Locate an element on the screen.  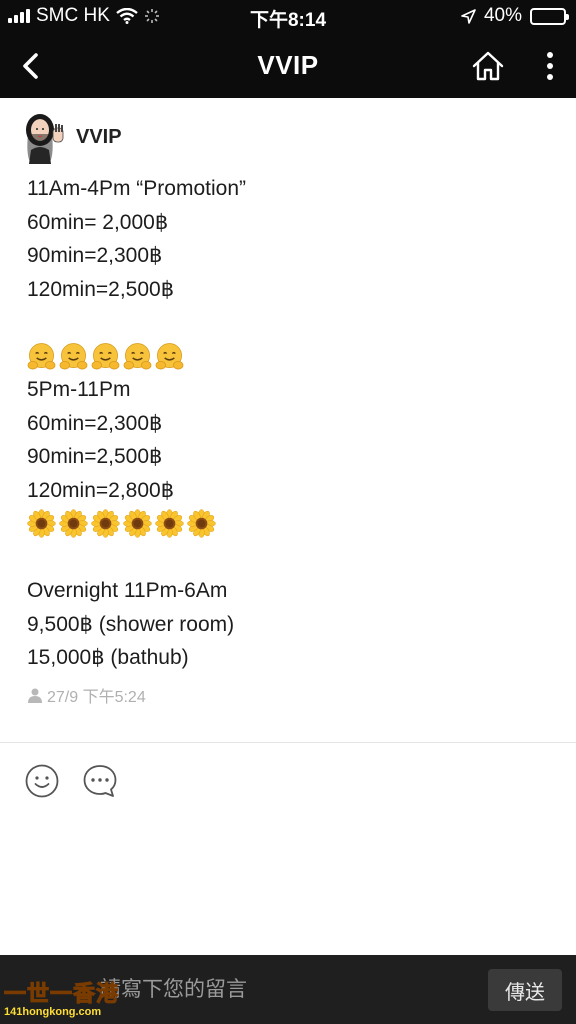
post-line: Overnight 11Pm-6Am is located at coordinates (127, 590).